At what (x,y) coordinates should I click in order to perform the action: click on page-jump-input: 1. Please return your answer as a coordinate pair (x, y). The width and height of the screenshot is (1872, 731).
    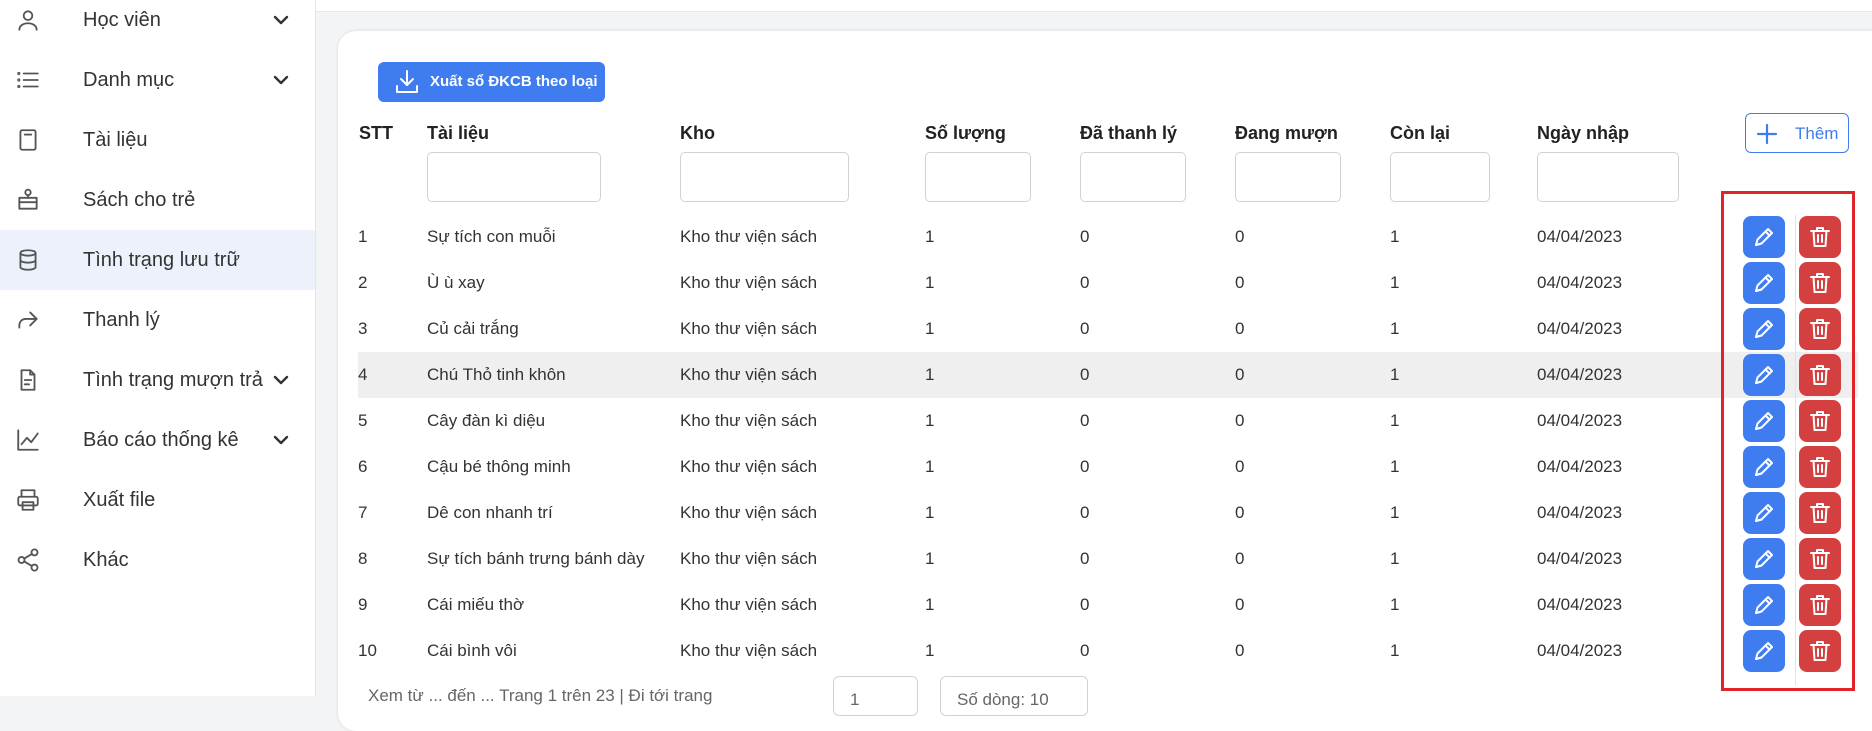
    Looking at the image, I should click on (875, 696).